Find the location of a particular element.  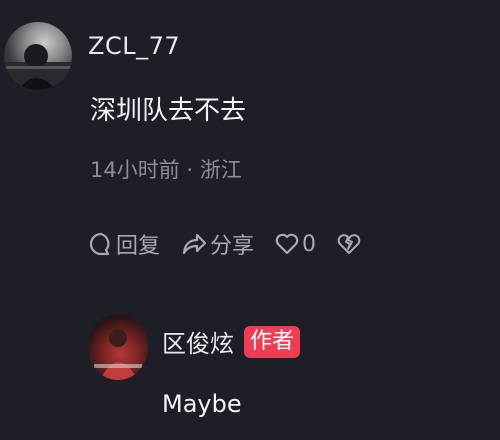

comment-meta: 14小时前 · 浙江 is located at coordinates (166, 170).